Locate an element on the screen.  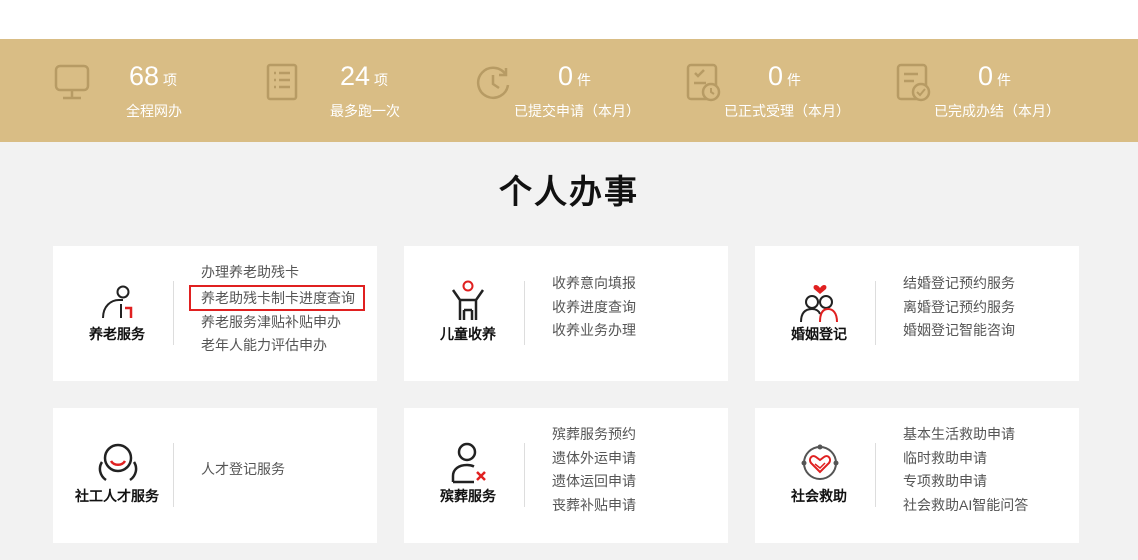
clipboard-clock-icon is located at coordinates (703, 82).